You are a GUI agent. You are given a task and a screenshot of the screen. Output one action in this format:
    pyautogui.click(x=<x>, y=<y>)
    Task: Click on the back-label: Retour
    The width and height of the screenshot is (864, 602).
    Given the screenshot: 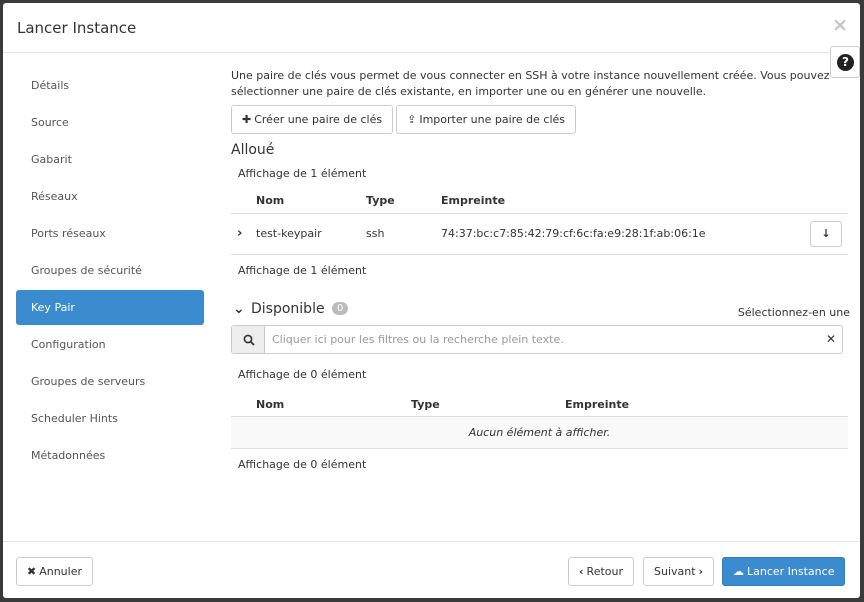 What is the action you would take?
    pyautogui.click(x=605, y=571)
    